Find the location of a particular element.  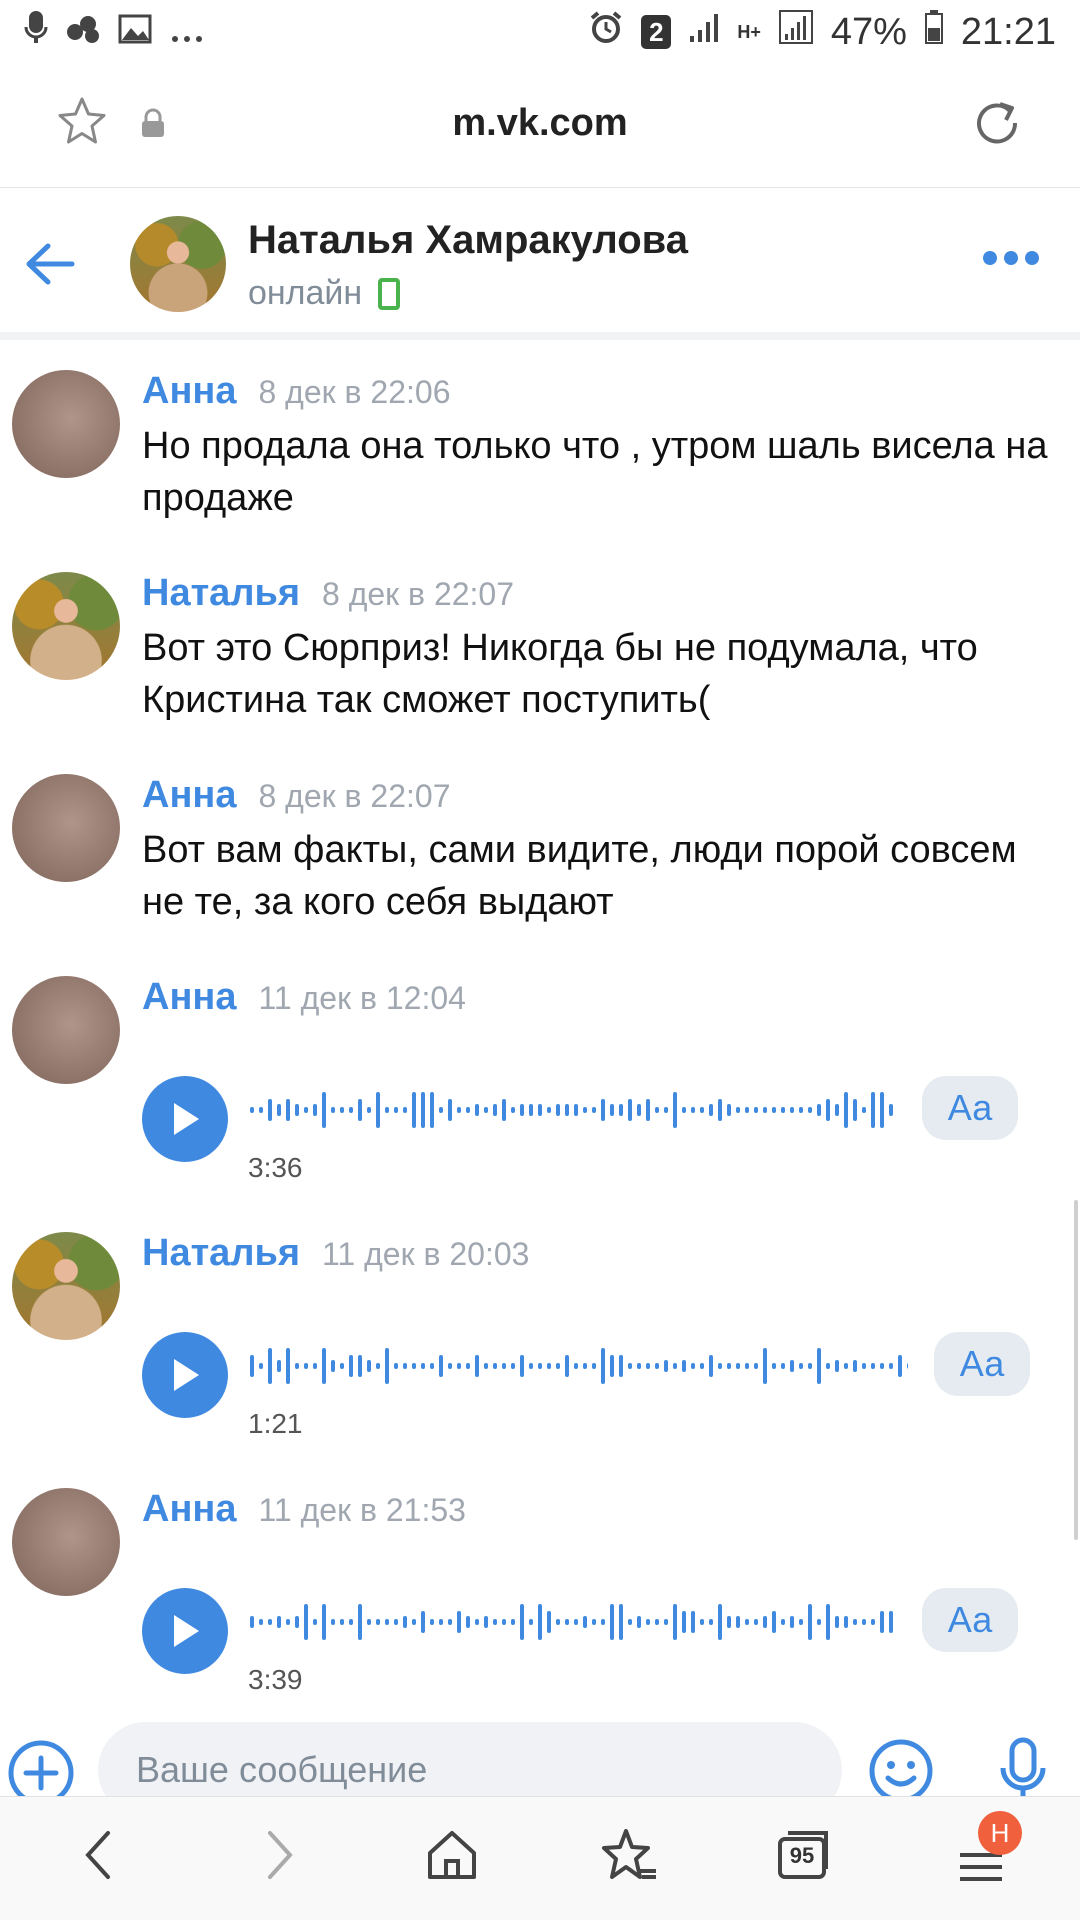

battery-percent: 47% is located at coordinates (868, 31).